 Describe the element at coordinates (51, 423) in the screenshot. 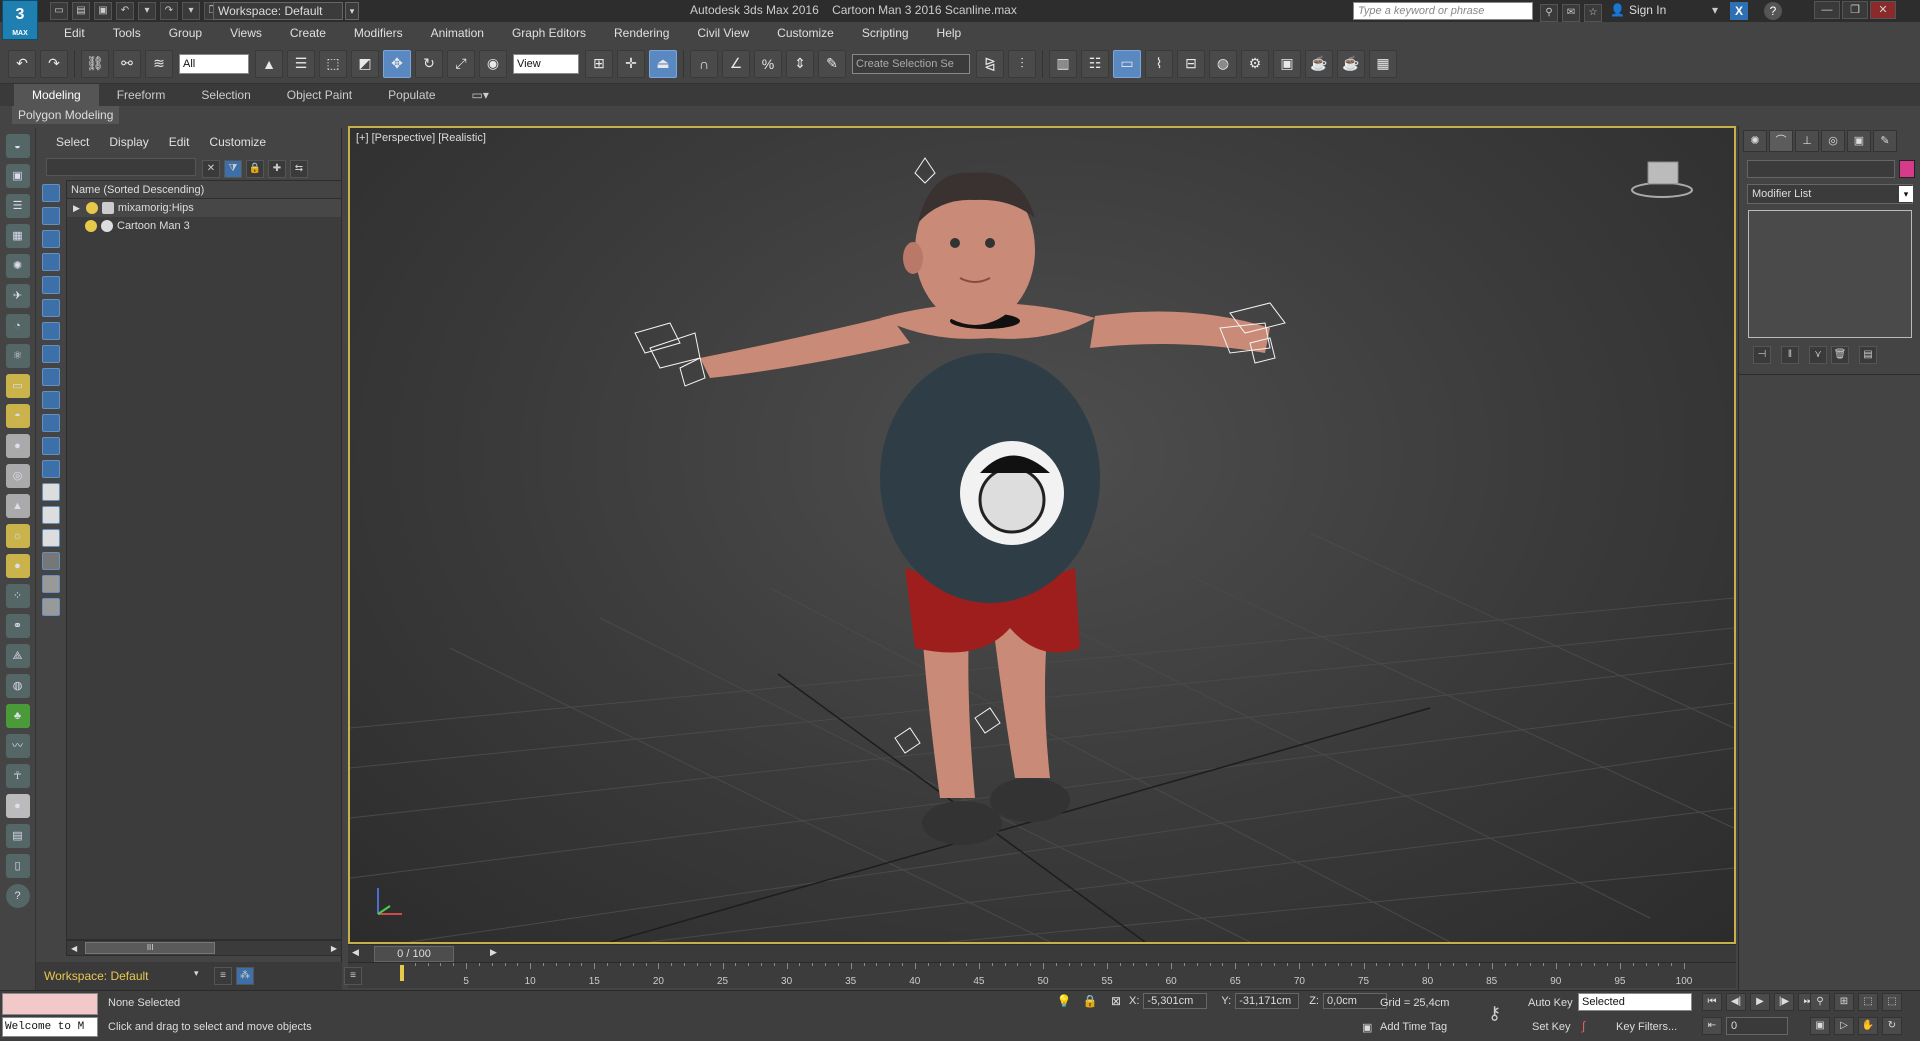

I see `display-containers-icon` at that location.